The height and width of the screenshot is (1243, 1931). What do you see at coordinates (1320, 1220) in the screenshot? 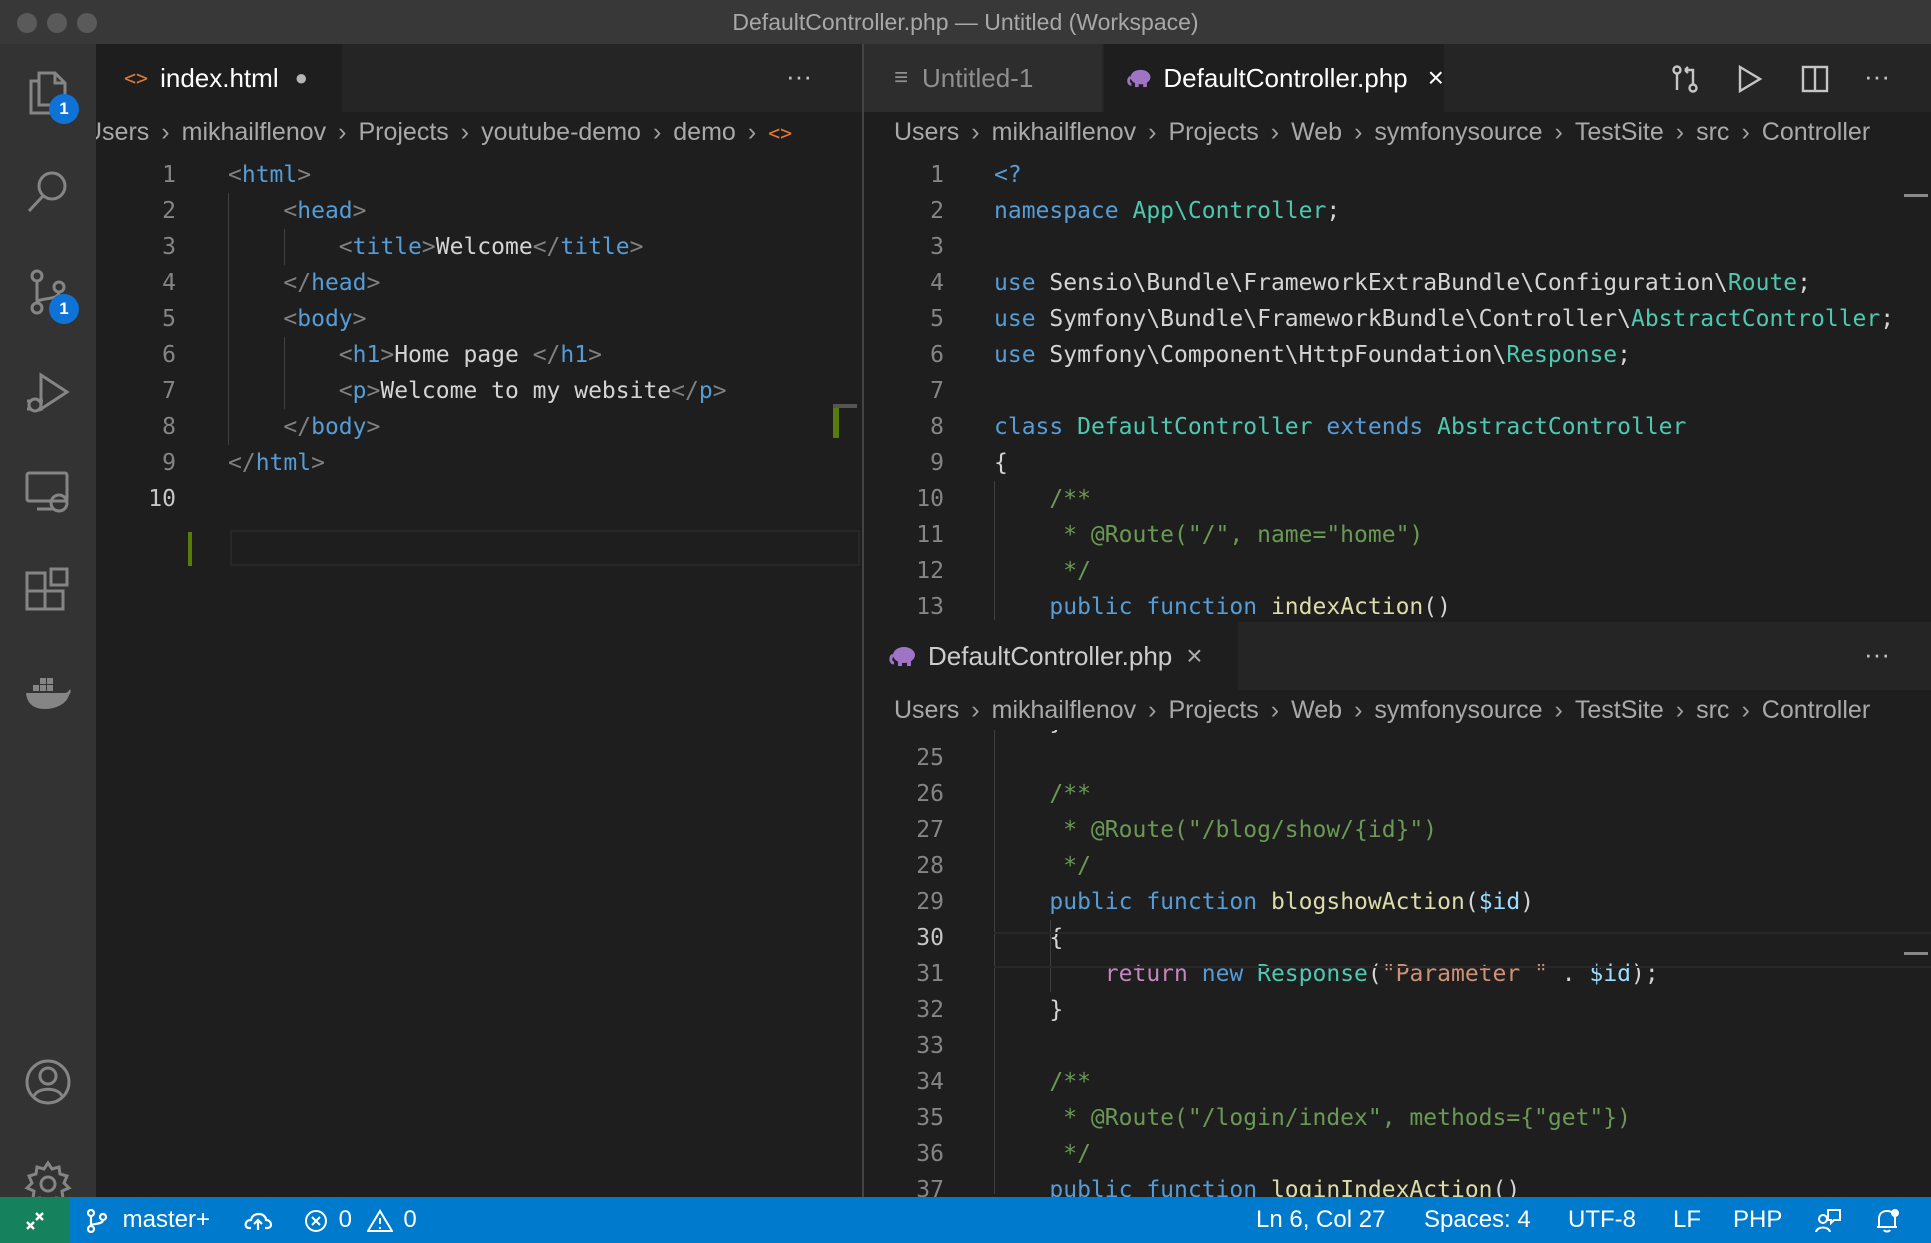
I see `cursor-position: Ln 6, Col 27` at bounding box center [1320, 1220].